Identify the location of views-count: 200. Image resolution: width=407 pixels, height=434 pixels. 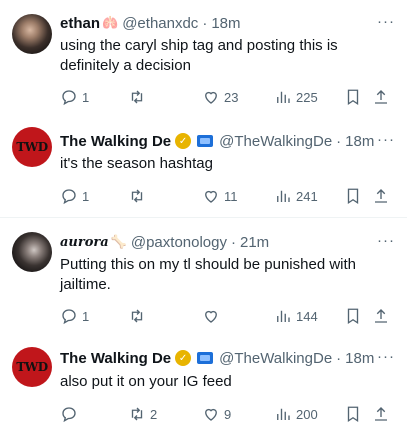
(307, 414).